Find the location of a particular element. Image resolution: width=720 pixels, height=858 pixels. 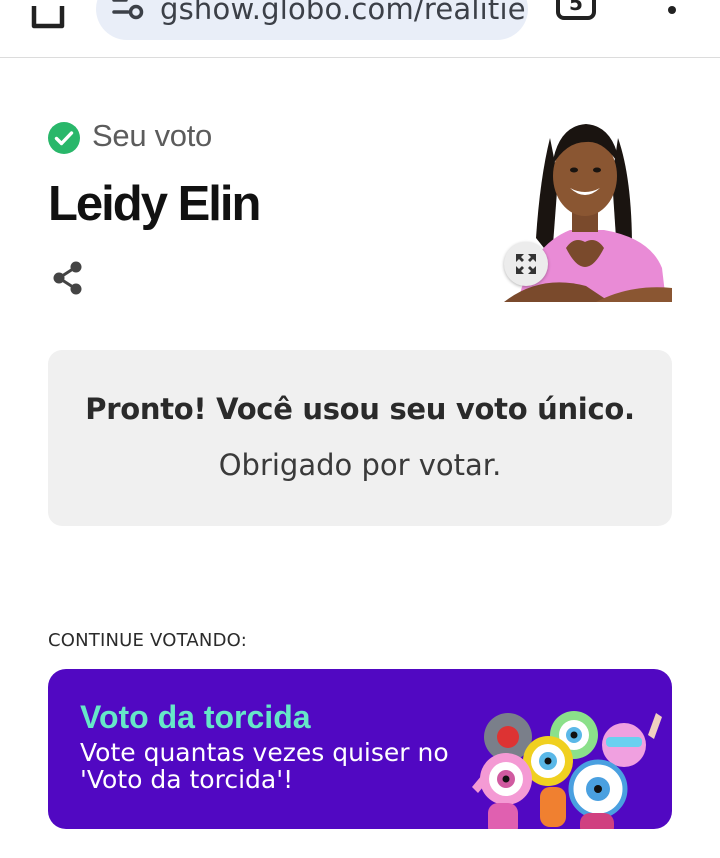

bbb-eye-characters-illustration is located at coordinates (570, 767).